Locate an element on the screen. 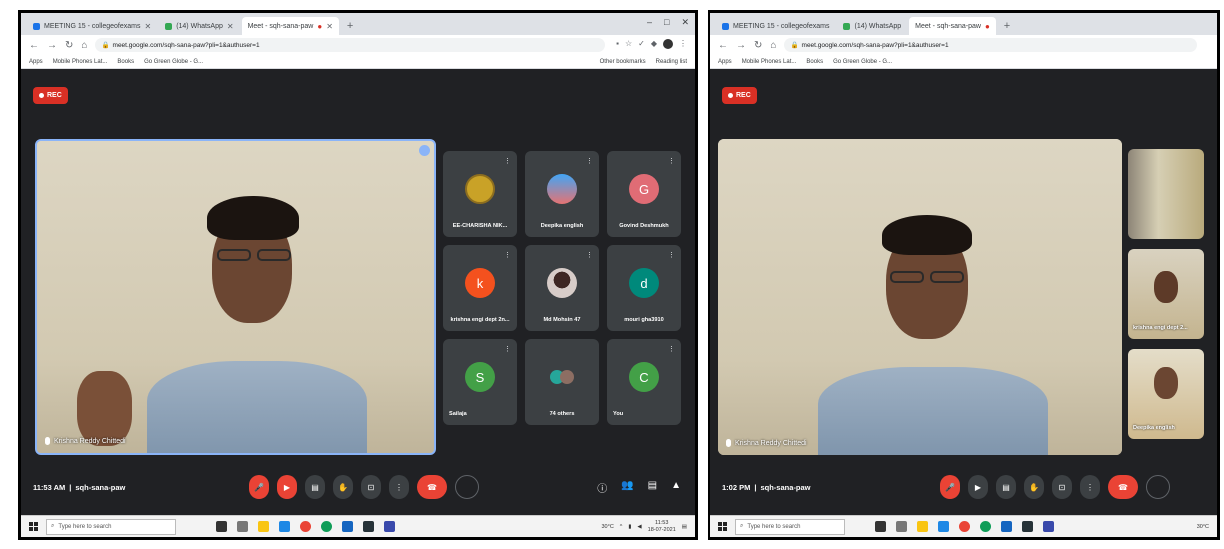  people-icon: 👥 is located at coordinates (627, 487).